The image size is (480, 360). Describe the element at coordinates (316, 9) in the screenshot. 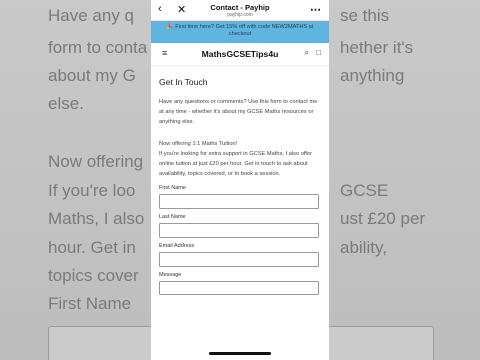

I see `more-icon: ⋯` at that location.